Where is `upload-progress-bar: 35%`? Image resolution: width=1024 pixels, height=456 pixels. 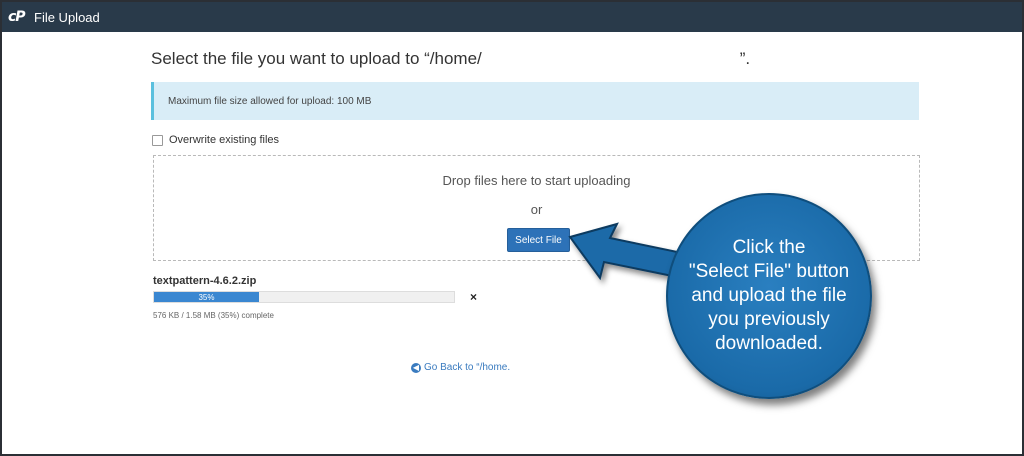
upload-progress-bar: 35% is located at coordinates (304, 297).